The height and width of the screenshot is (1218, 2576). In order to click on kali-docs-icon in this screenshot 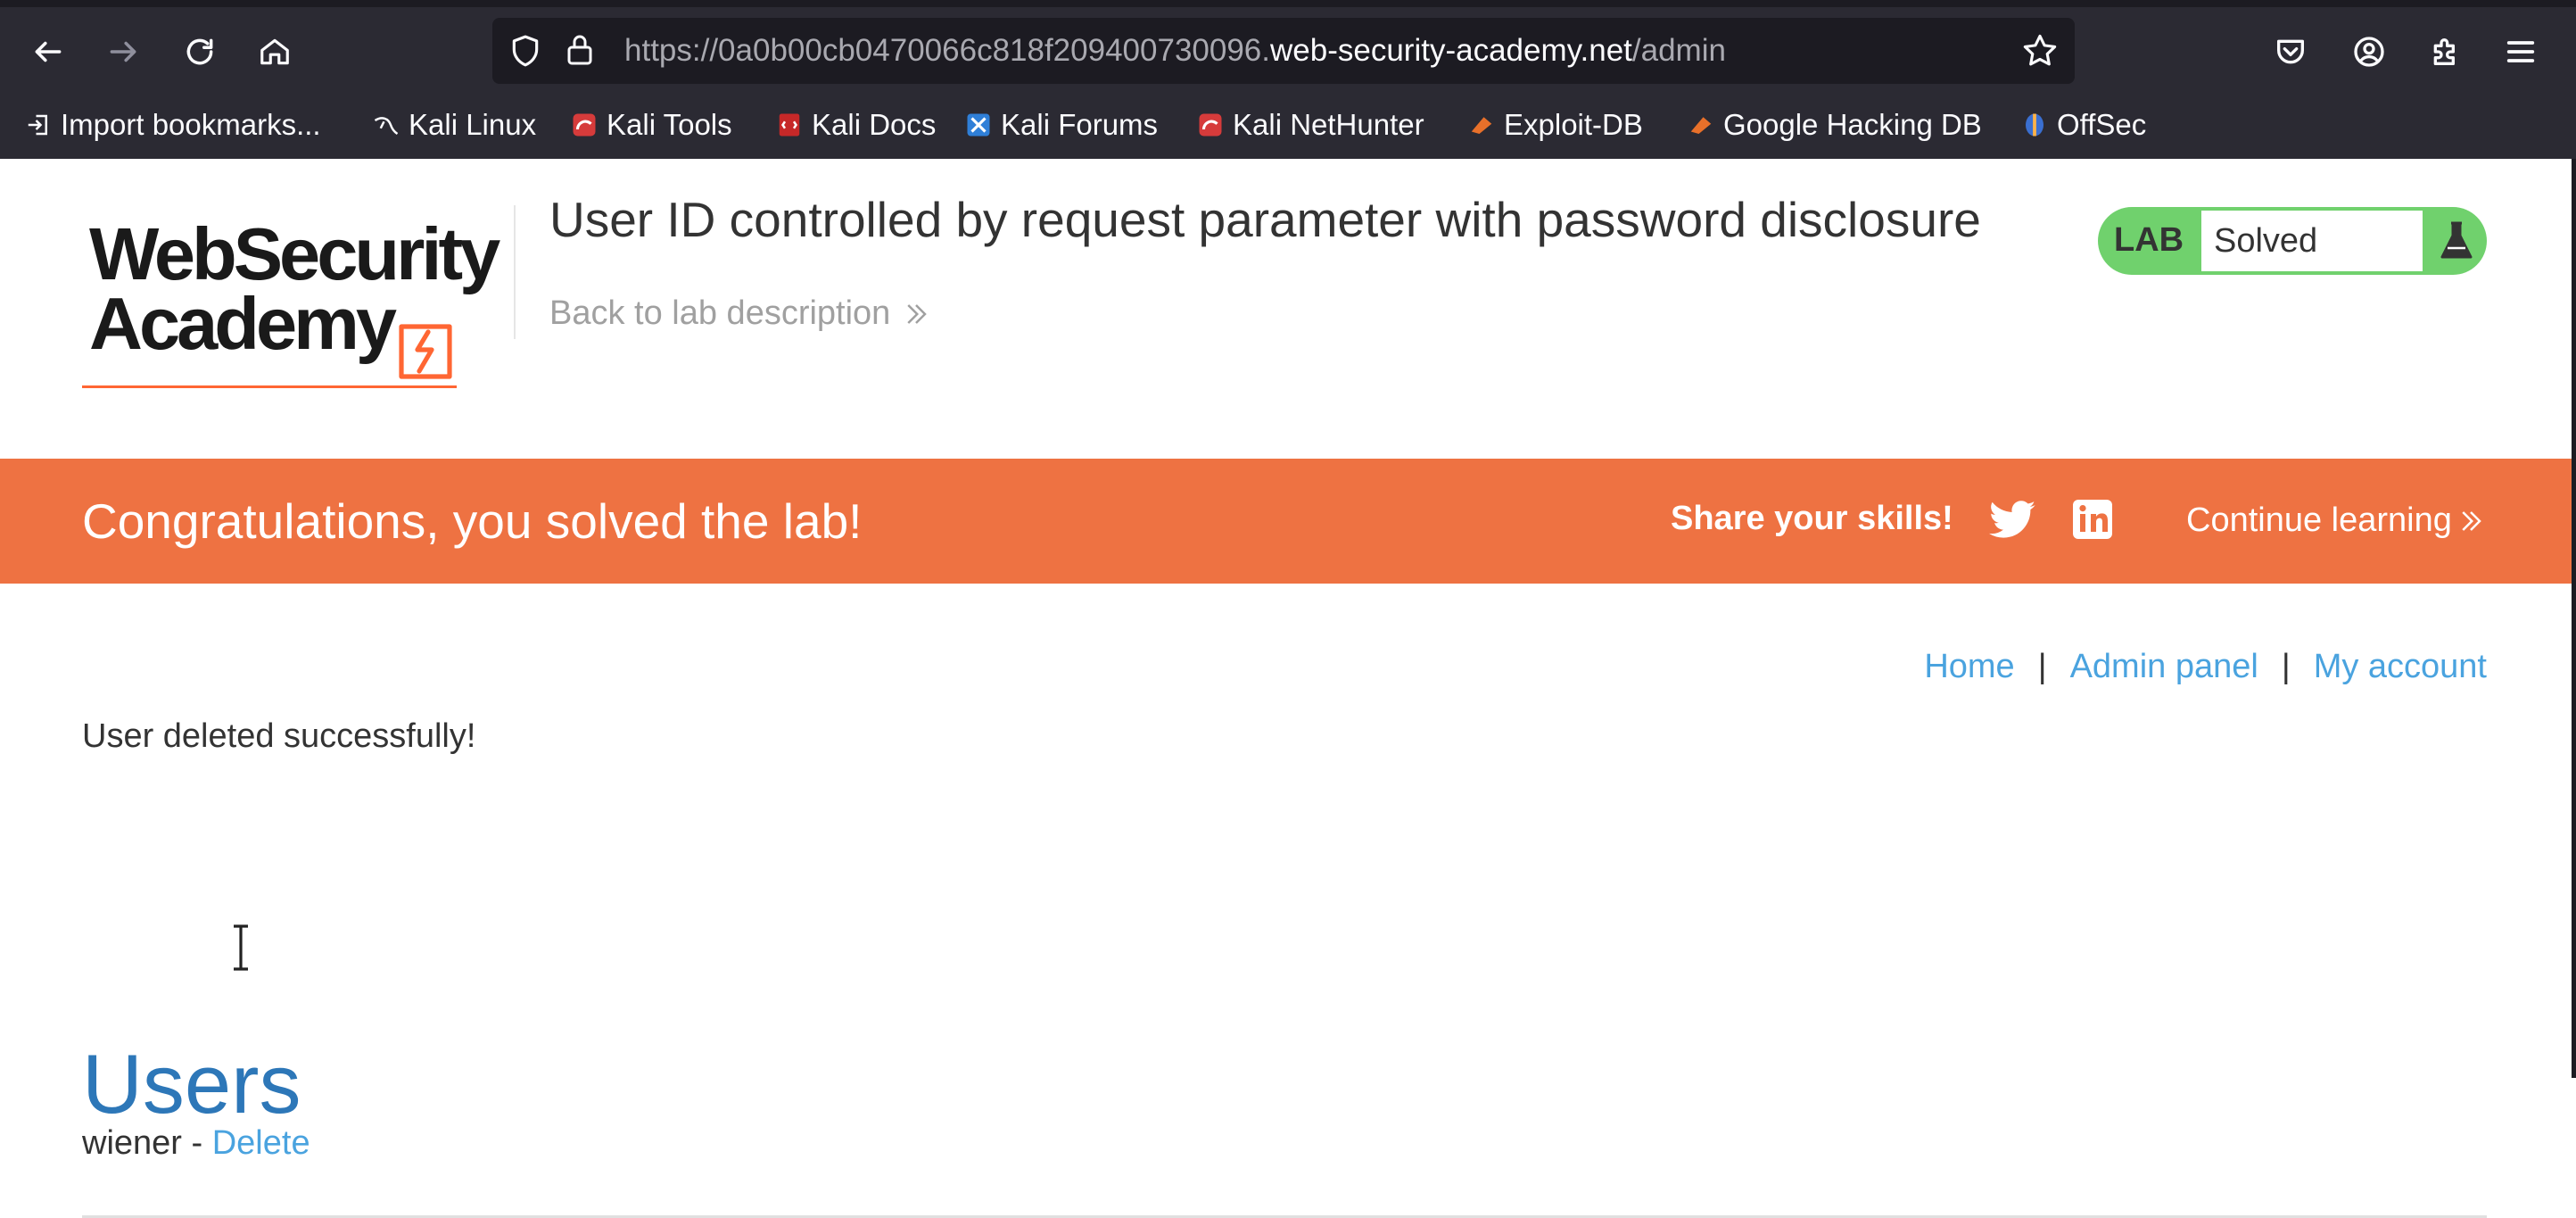, I will do `click(790, 125)`.